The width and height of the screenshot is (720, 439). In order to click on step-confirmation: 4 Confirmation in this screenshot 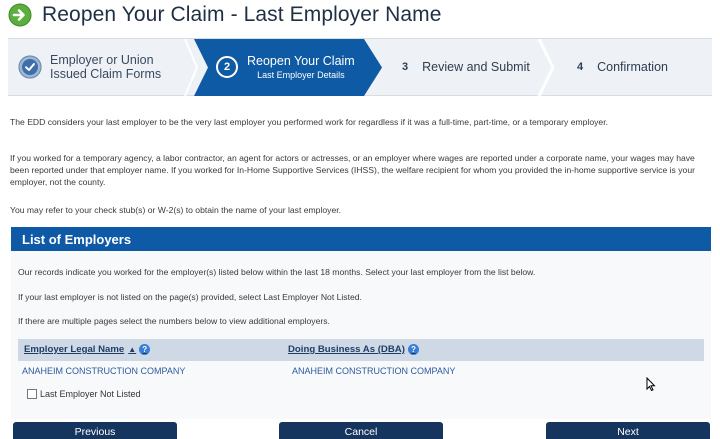, I will do `click(638, 67)`.